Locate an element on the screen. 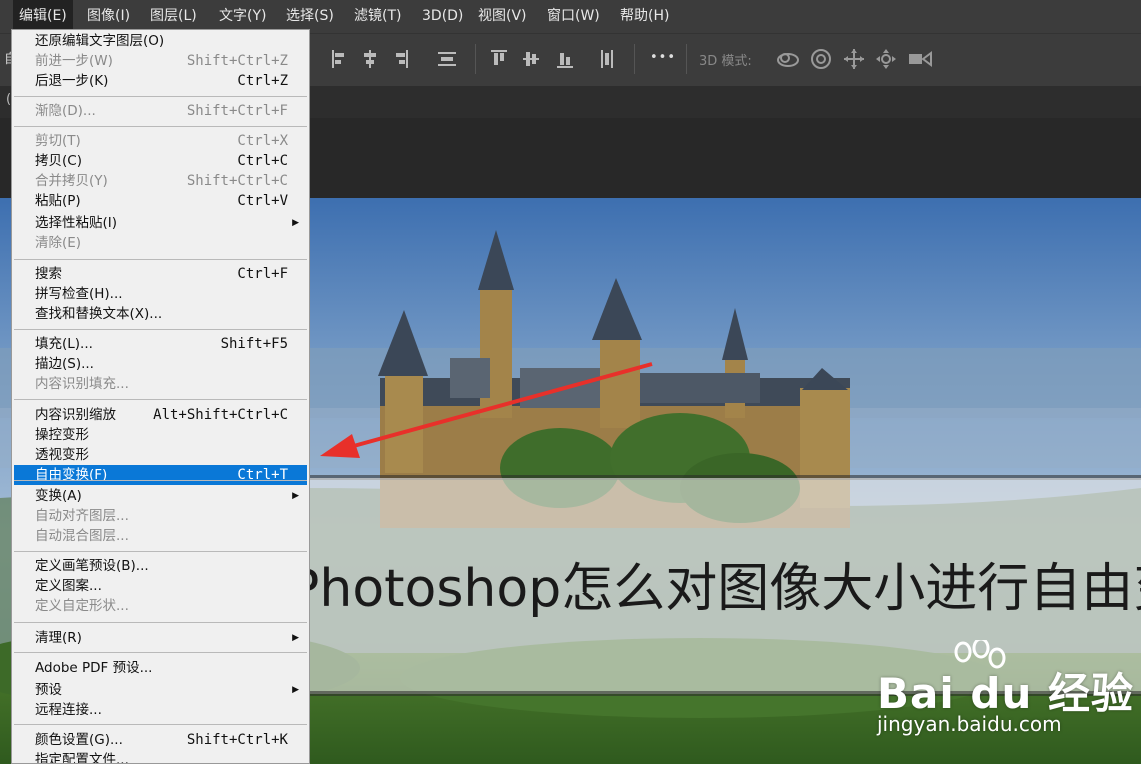  menu-item-fade: 渐隐(D)... Shift+Ctrl+F is located at coordinates (160, 111).